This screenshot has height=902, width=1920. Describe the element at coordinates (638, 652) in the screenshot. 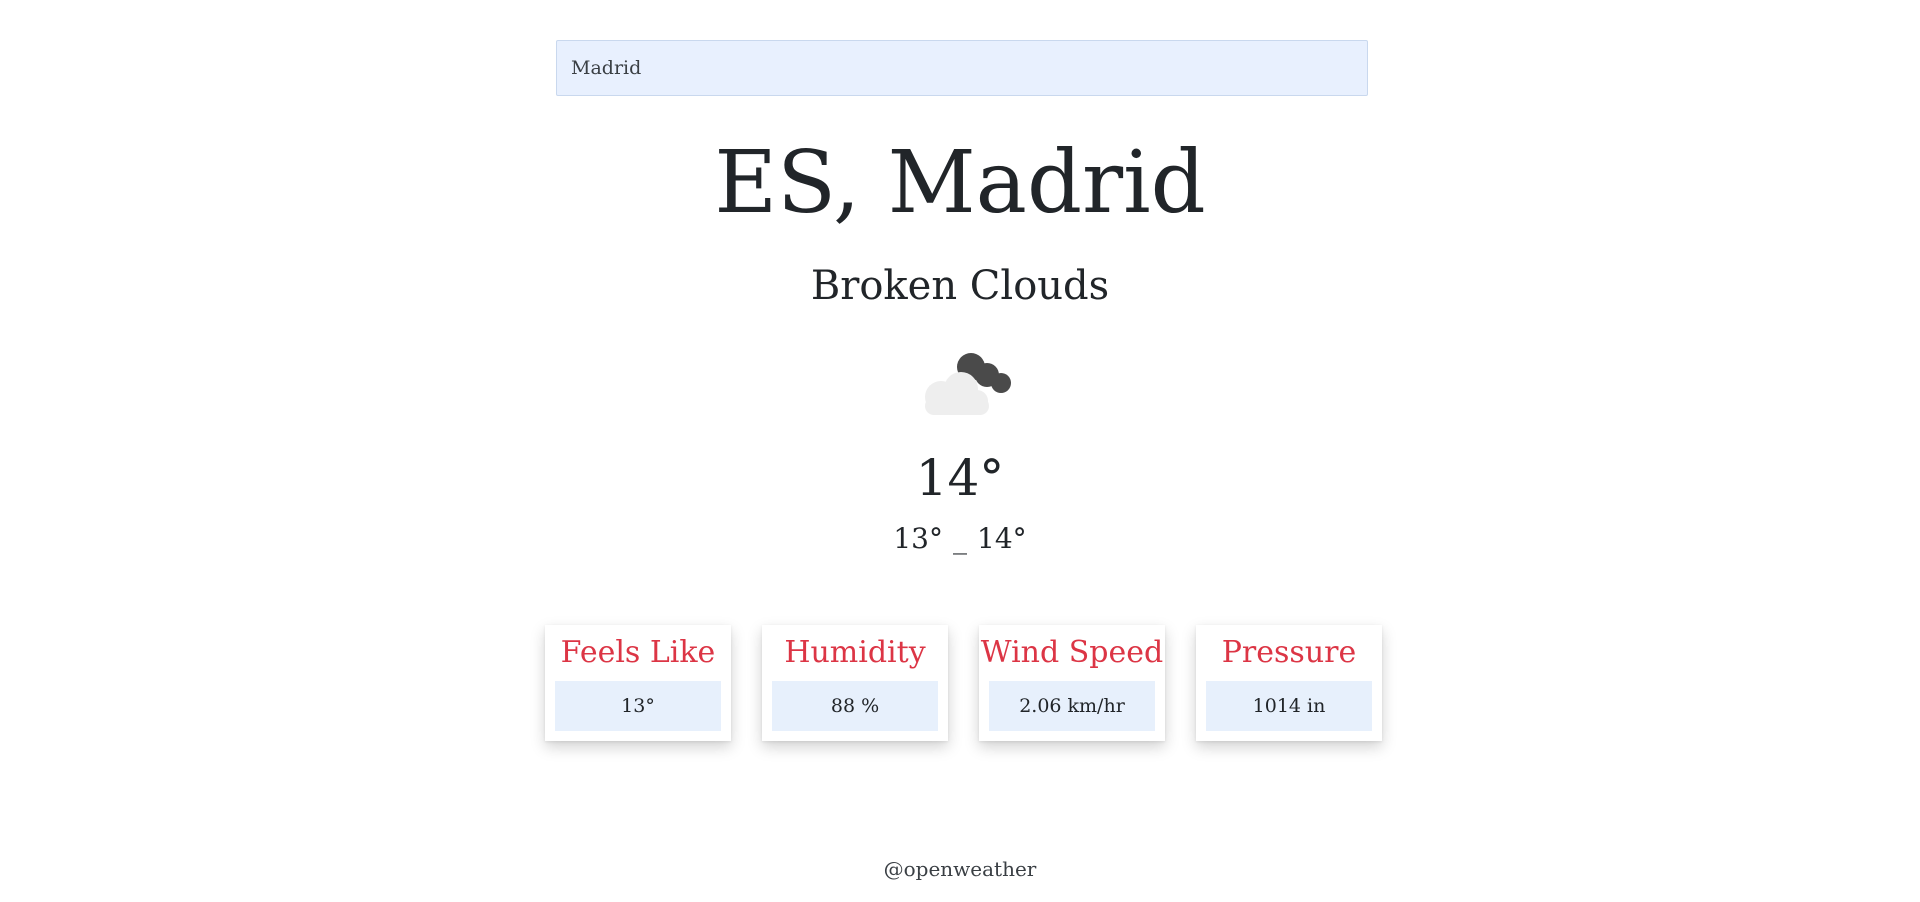

I see `card-title: Feels Like` at that location.